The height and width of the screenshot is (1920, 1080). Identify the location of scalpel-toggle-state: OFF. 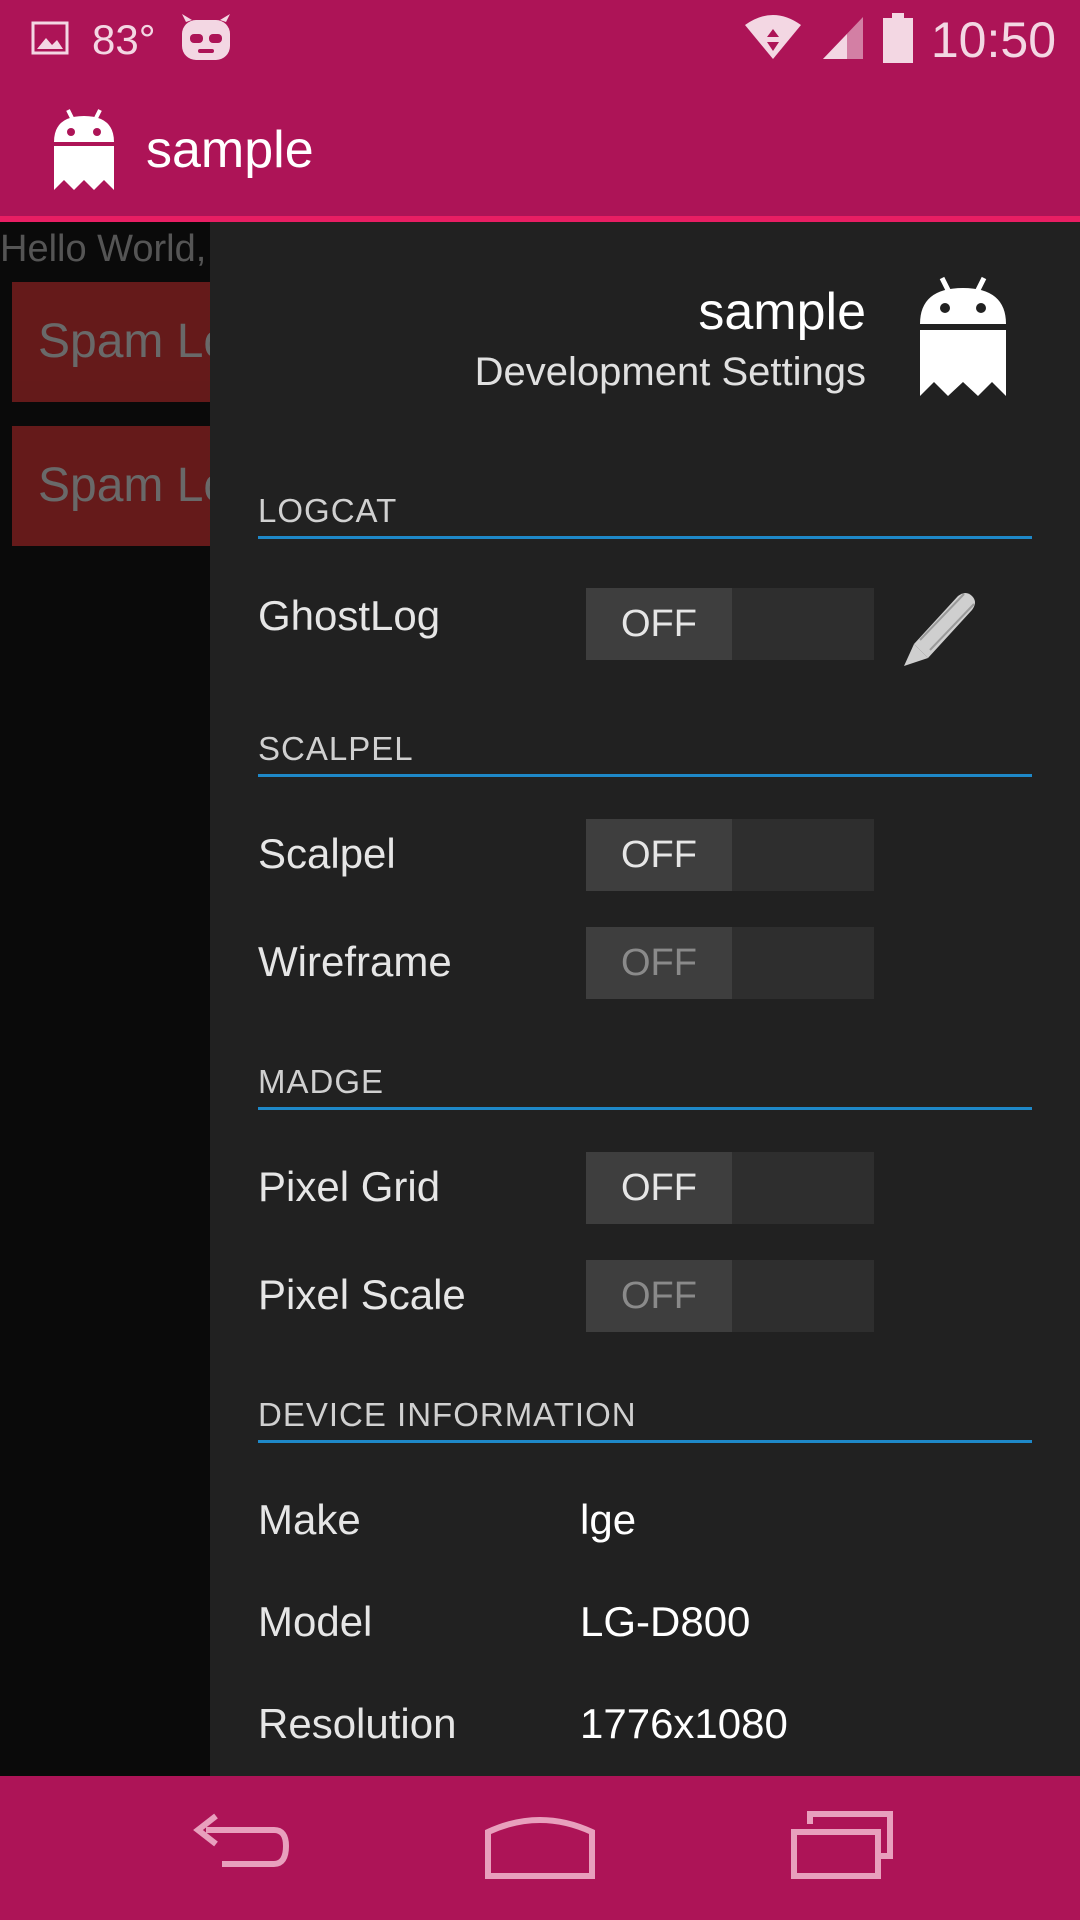
(659, 855).